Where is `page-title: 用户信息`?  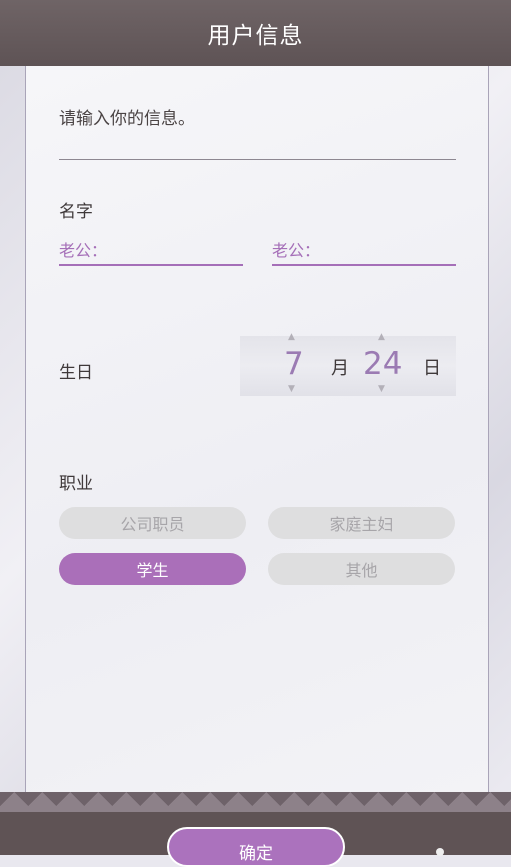
page-title: 用户信息 is located at coordinates (255, 36).